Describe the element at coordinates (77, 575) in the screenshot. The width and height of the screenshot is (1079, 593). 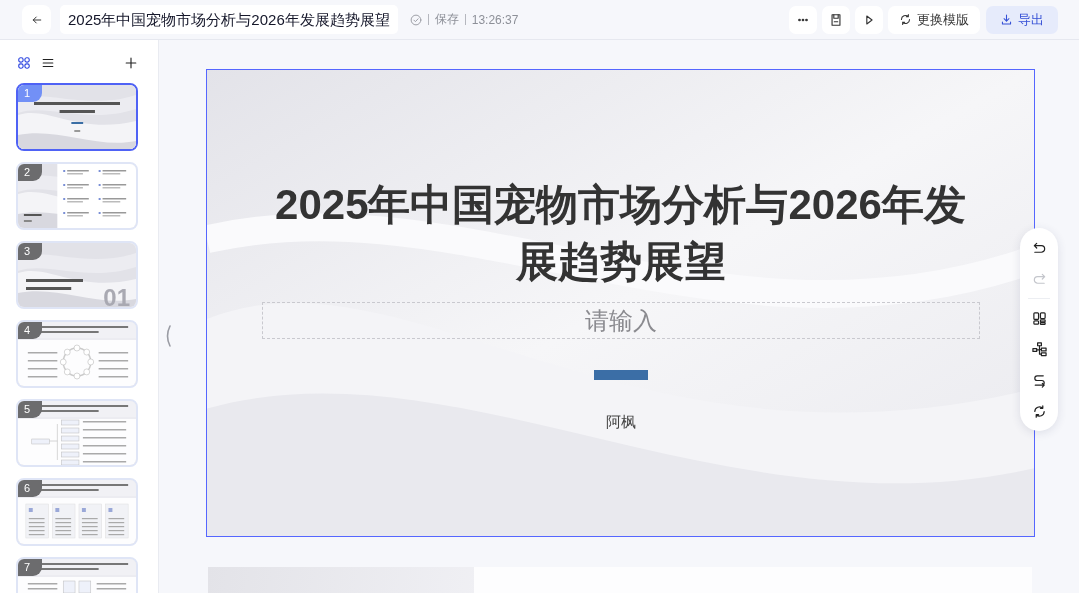
I see `slide-thumbnail: 7` at that location.